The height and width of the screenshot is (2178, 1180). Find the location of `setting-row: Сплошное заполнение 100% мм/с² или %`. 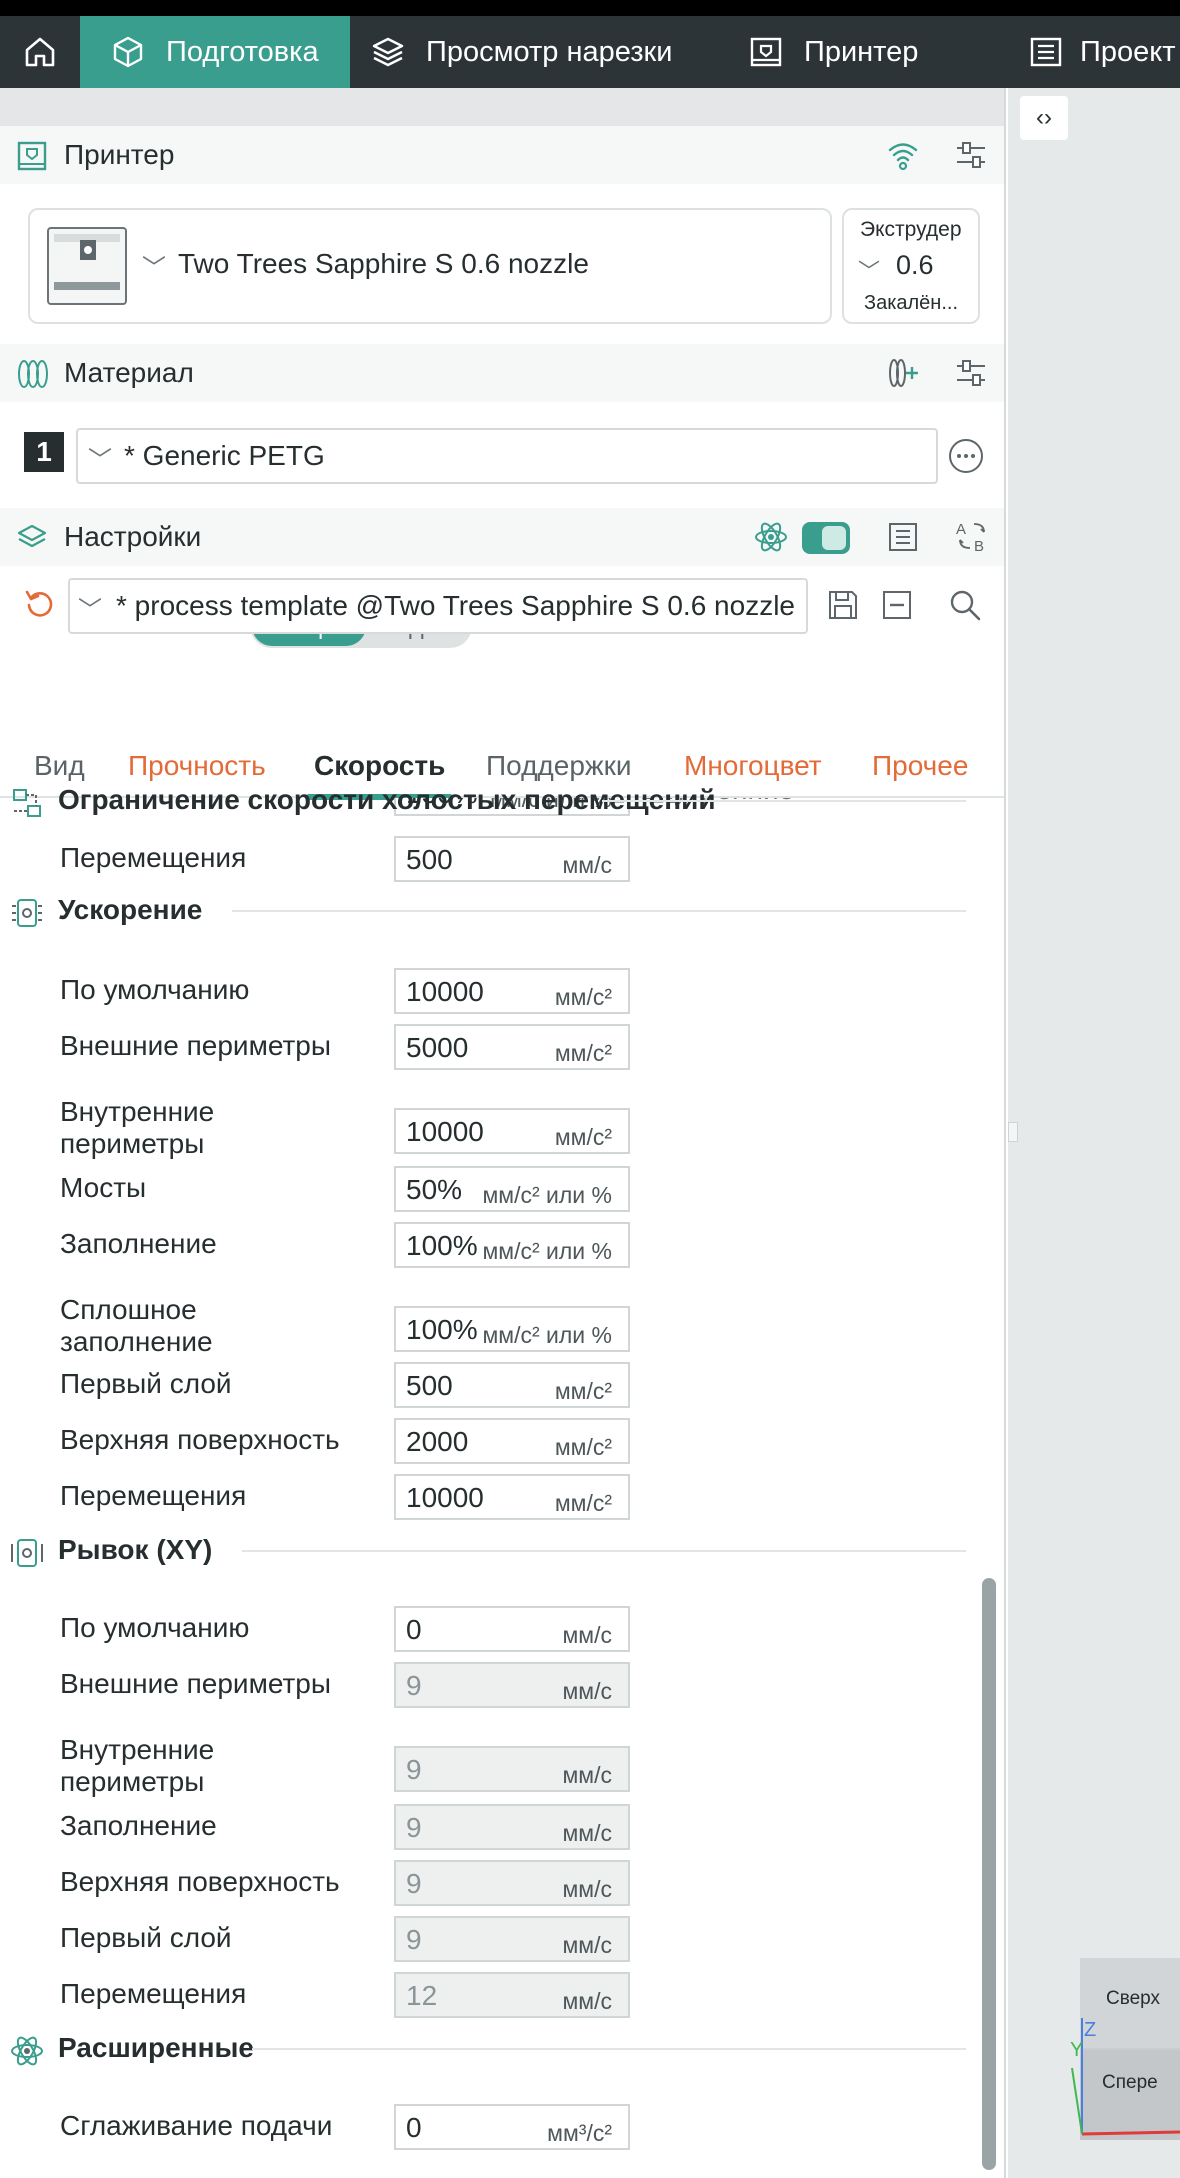

setting-row: Сплошное заполнение 100% мм/с² или % is located at coordinates (490, 1328).